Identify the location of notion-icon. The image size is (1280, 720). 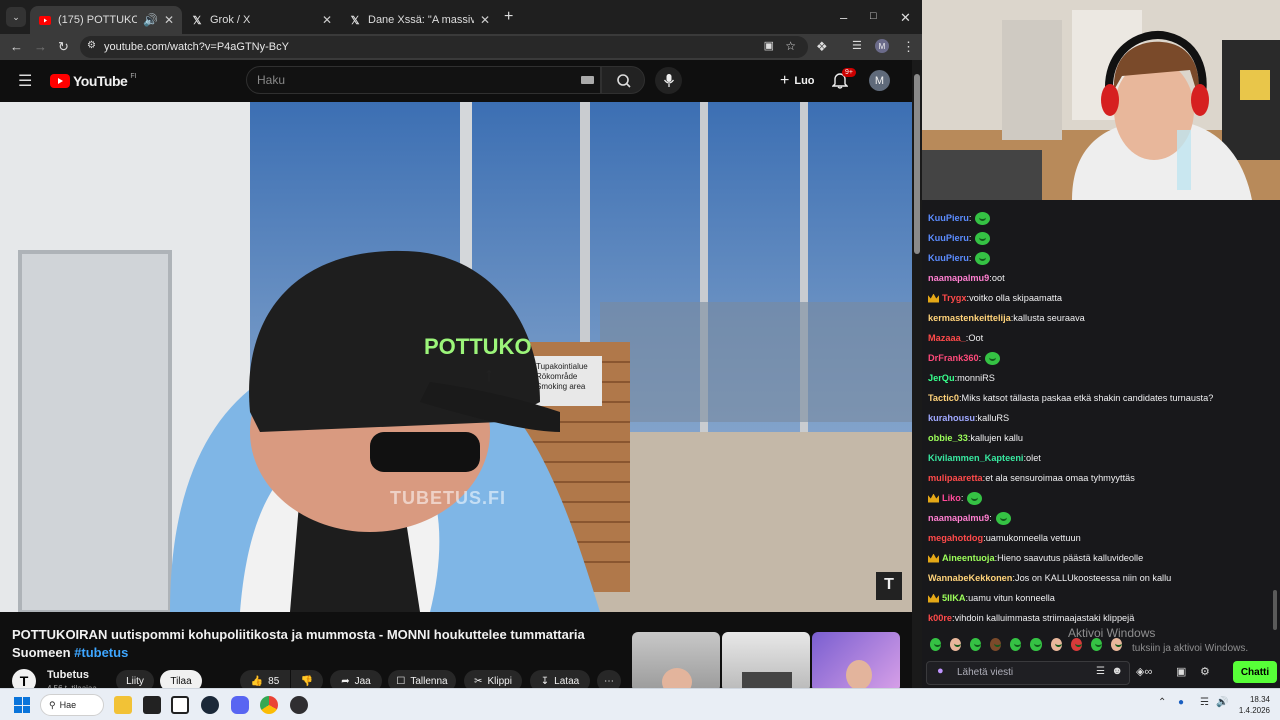
(180, 705).